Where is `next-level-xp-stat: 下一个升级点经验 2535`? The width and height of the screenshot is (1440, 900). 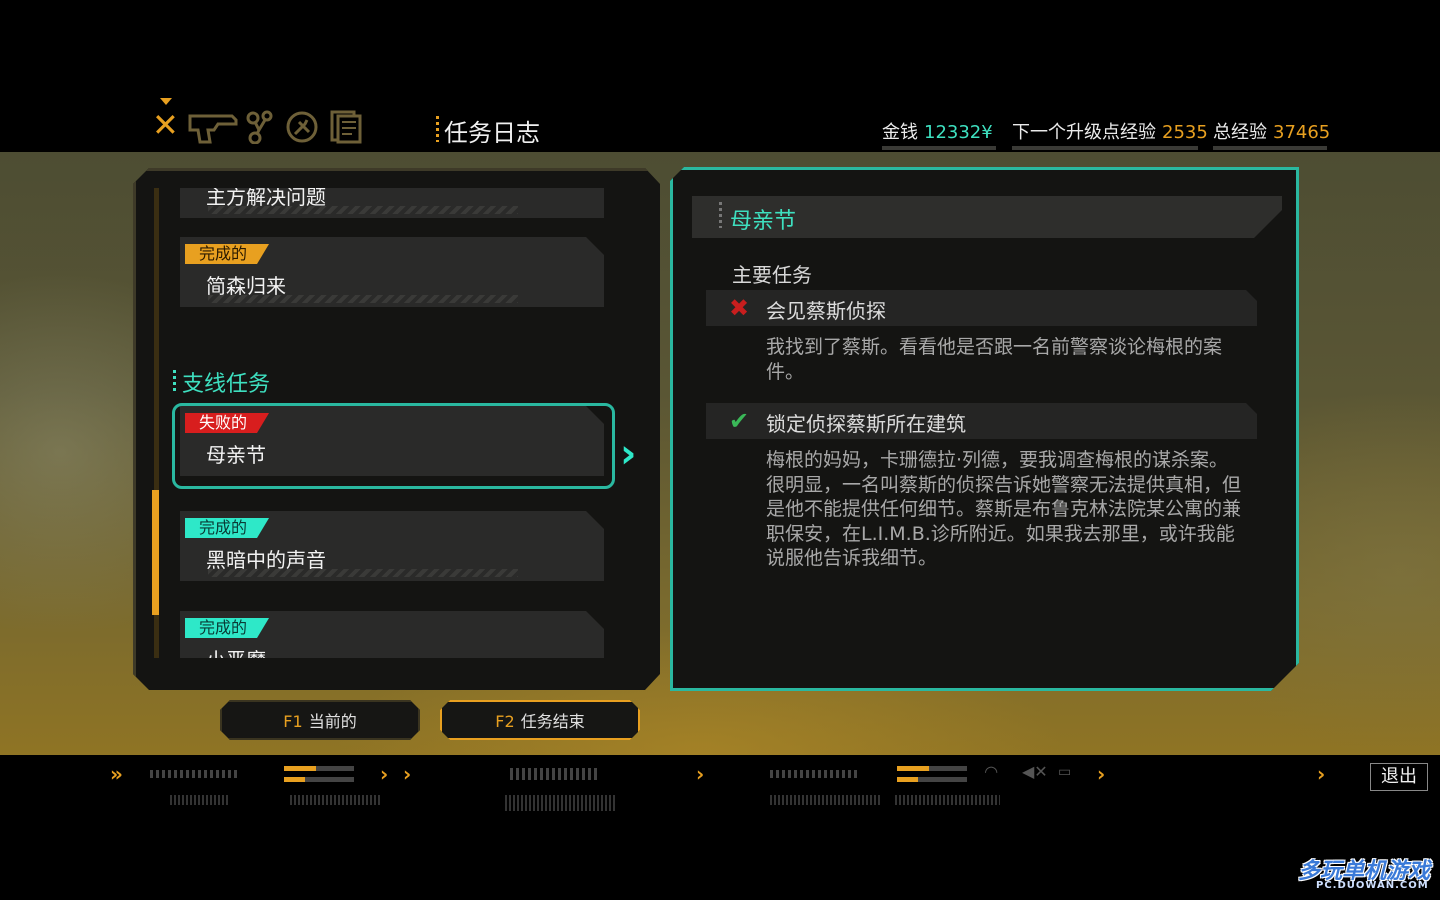 next-level-xp-stat: 下一个升级点经验 2535 is located at coordinates (1110, 134).